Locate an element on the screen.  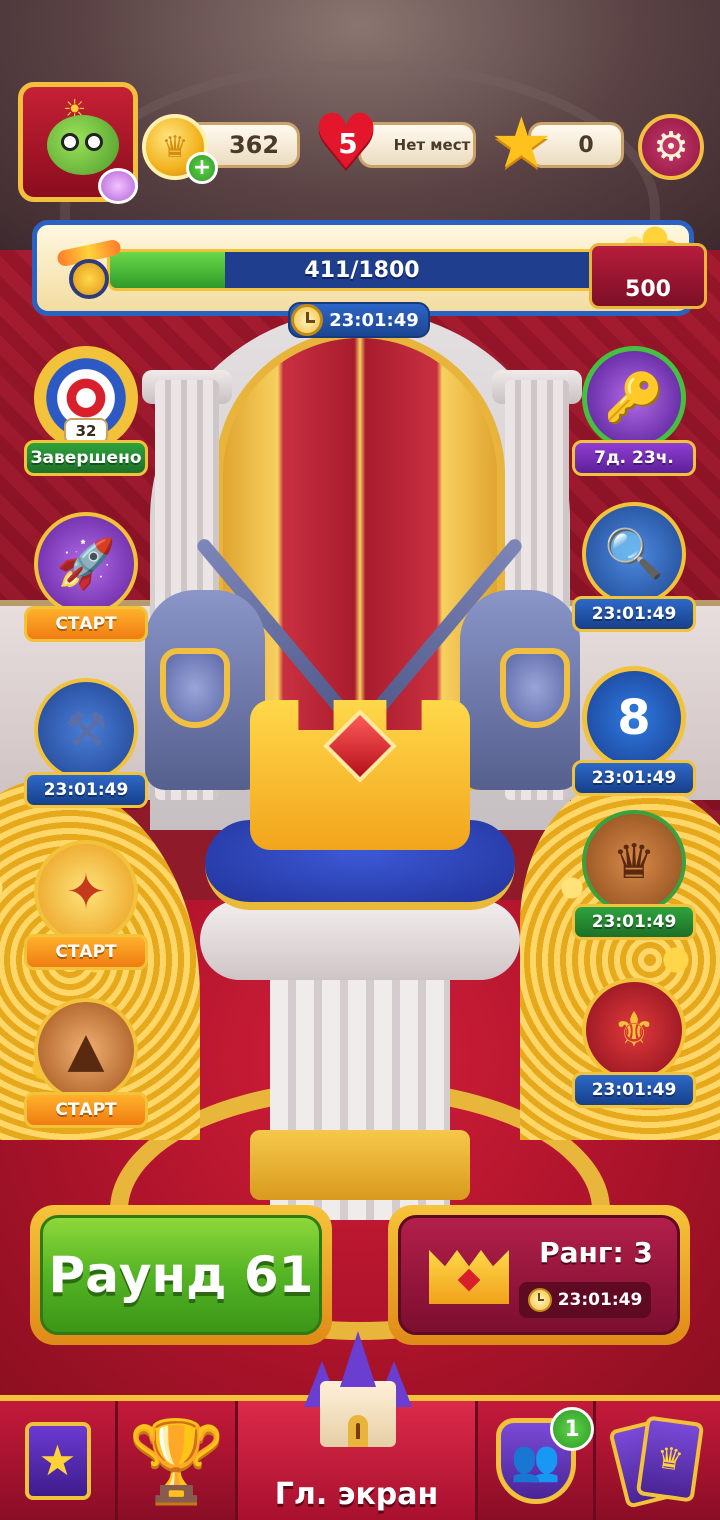
settings-button: ⚙ is located at coordinates (671, 147).